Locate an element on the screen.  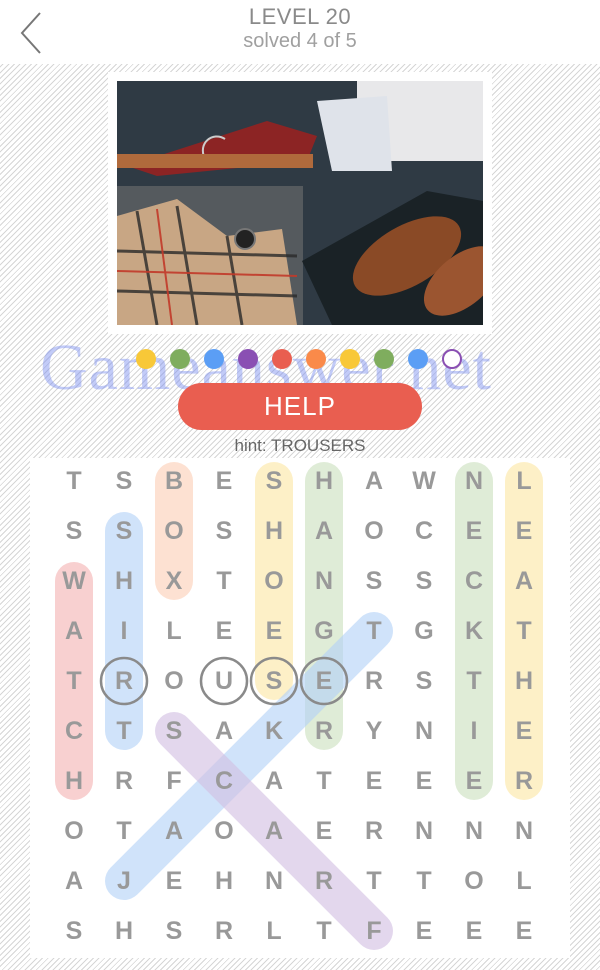
help-button: HELP is located at coordinates (300, 406).